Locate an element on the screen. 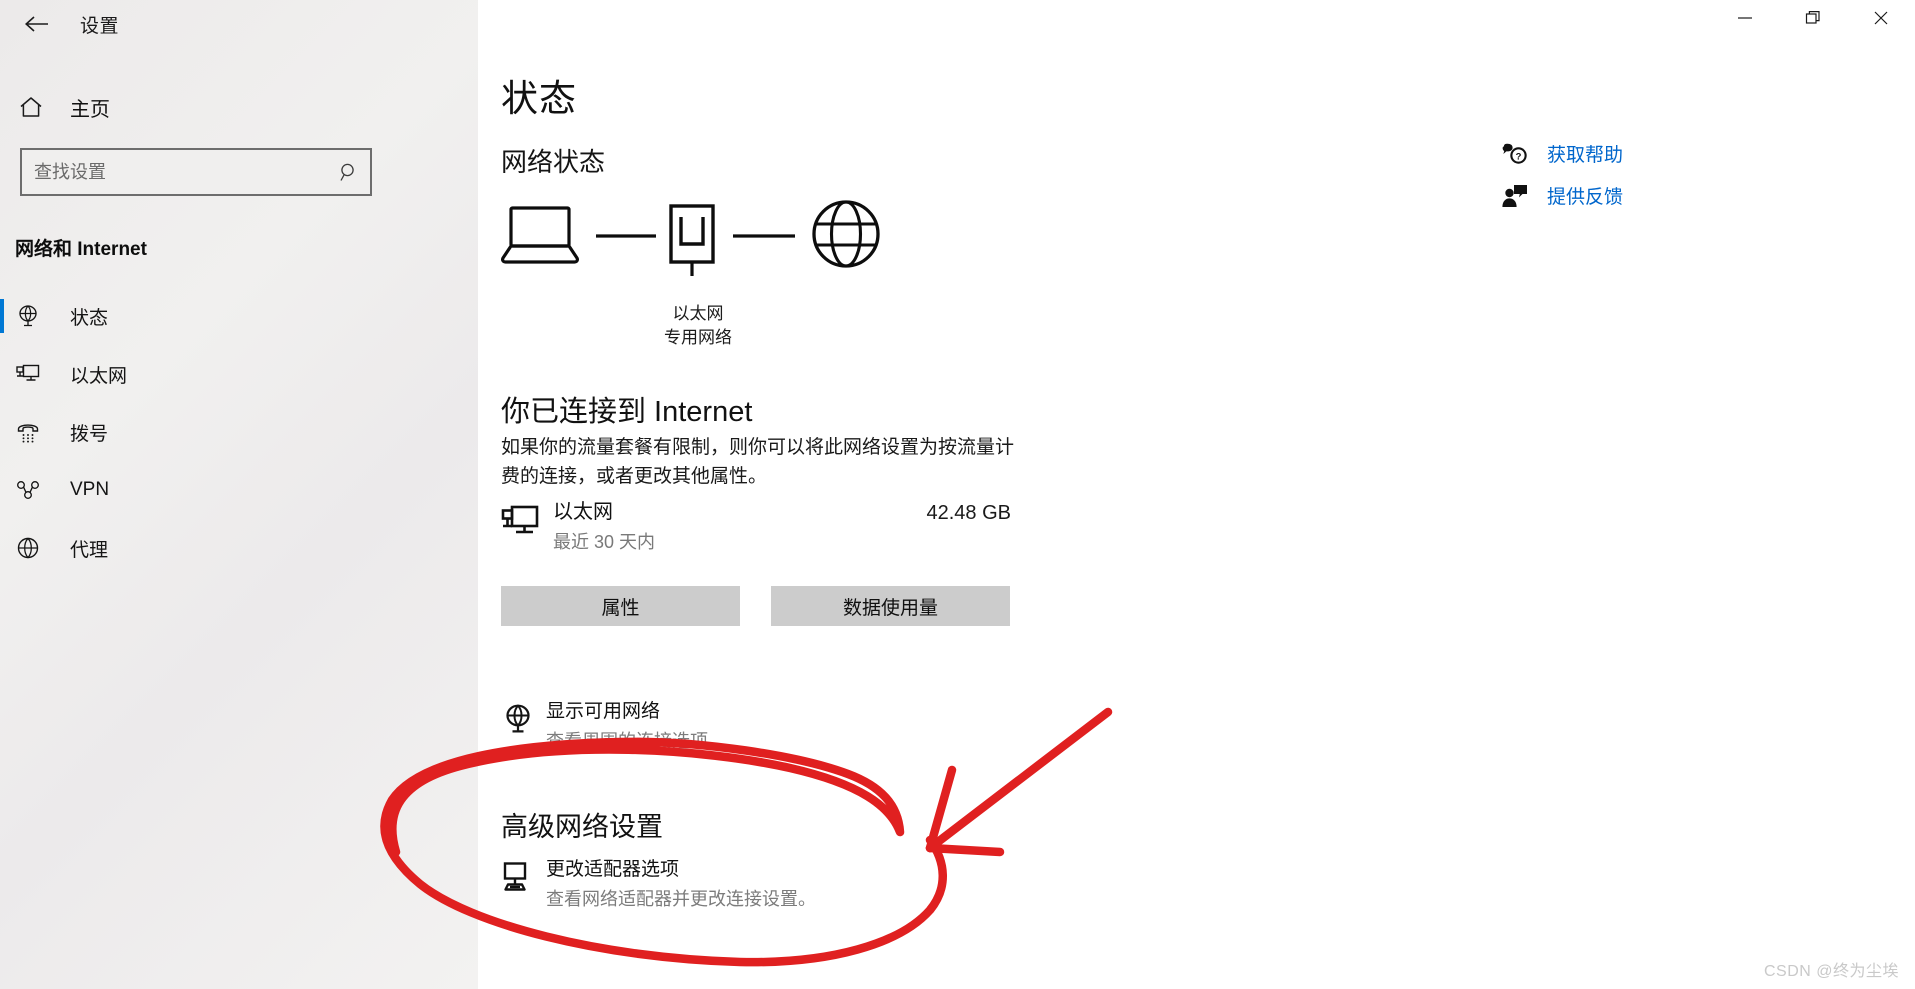 The image size is (1915, 989). back-arrow-icon is located at coordinates (36, 24).